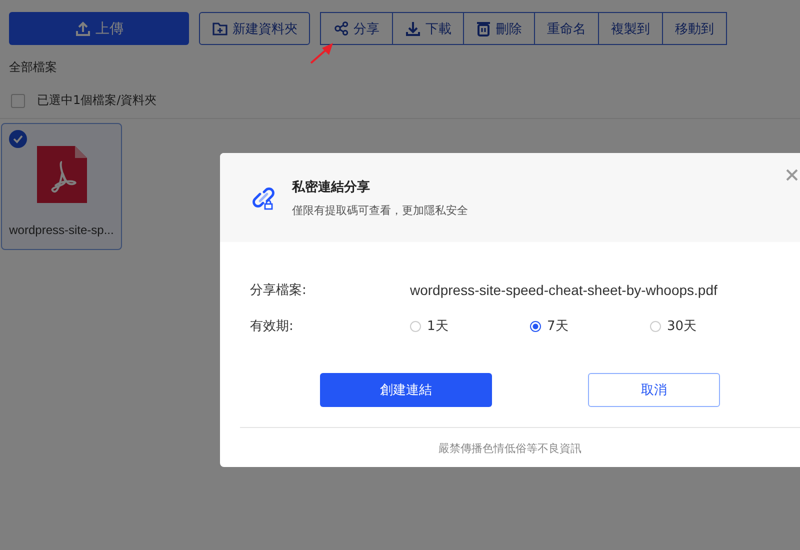  I want to click on check-icon, so click(18, 139).